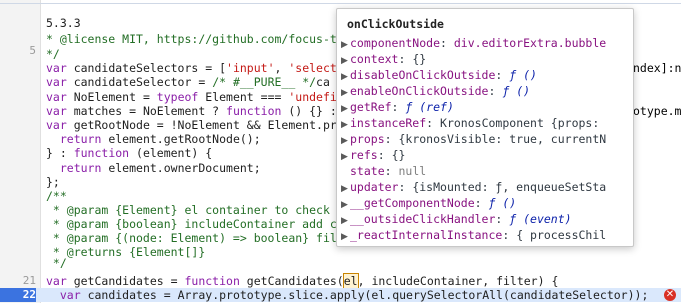 Image resolution: width=681 pixels, height=303 pixels. What do you see at coordinates (181, 139) in the screenshot?
I see `code-token: element.getRootNode();` at bounding box center [181, 139].